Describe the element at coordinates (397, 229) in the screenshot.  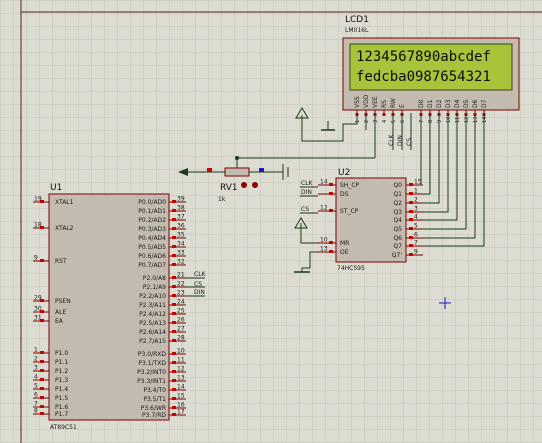
I see `u2-pin-label: Q5` at that location.